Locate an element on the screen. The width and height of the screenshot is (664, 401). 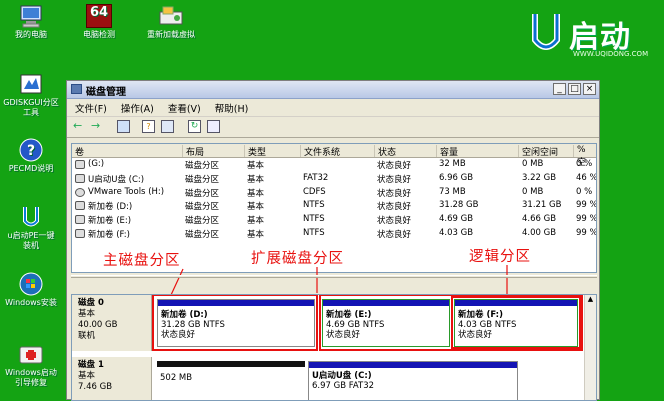
computer-icon is located at coordinates (31, 16).